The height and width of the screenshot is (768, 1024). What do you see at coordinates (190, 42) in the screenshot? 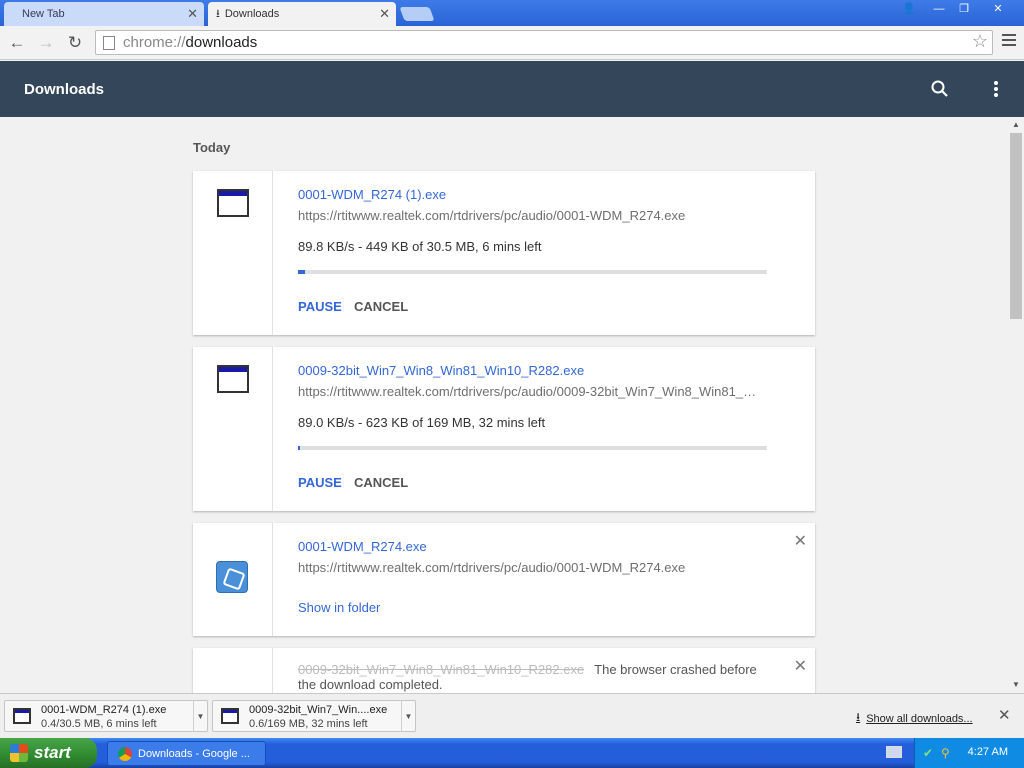
I see `address-url: chrome://downloads` at bounding box center [190, 42].